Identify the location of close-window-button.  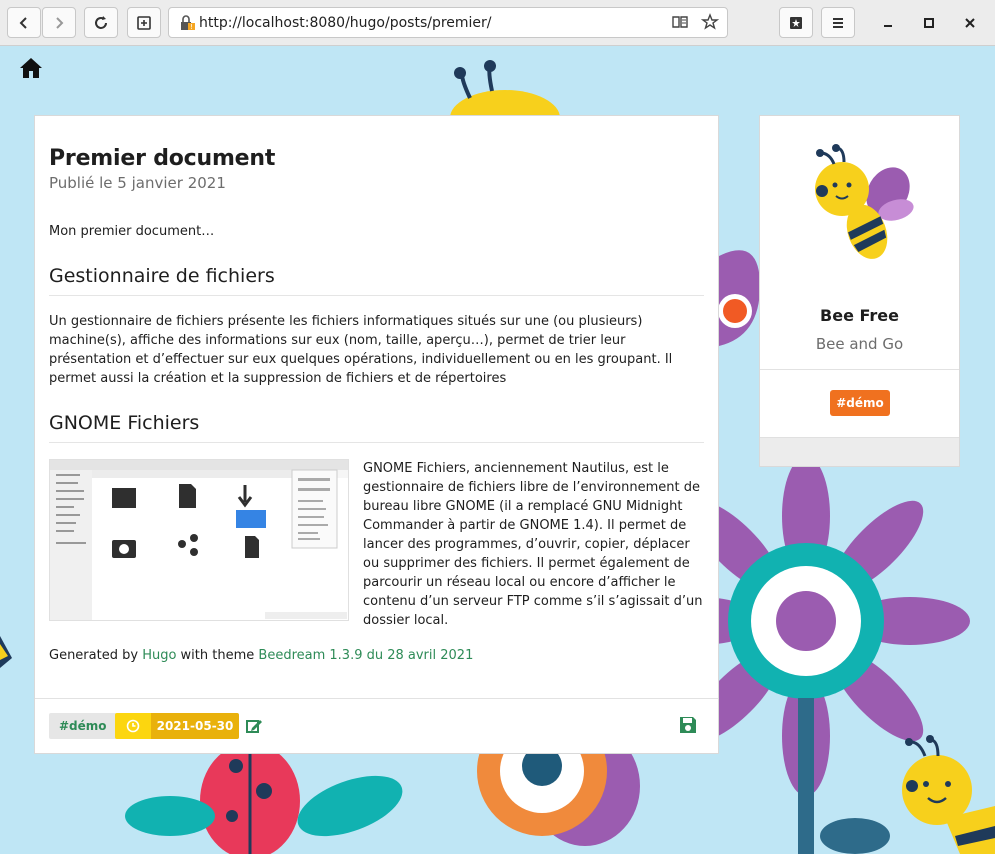
(970, 23).